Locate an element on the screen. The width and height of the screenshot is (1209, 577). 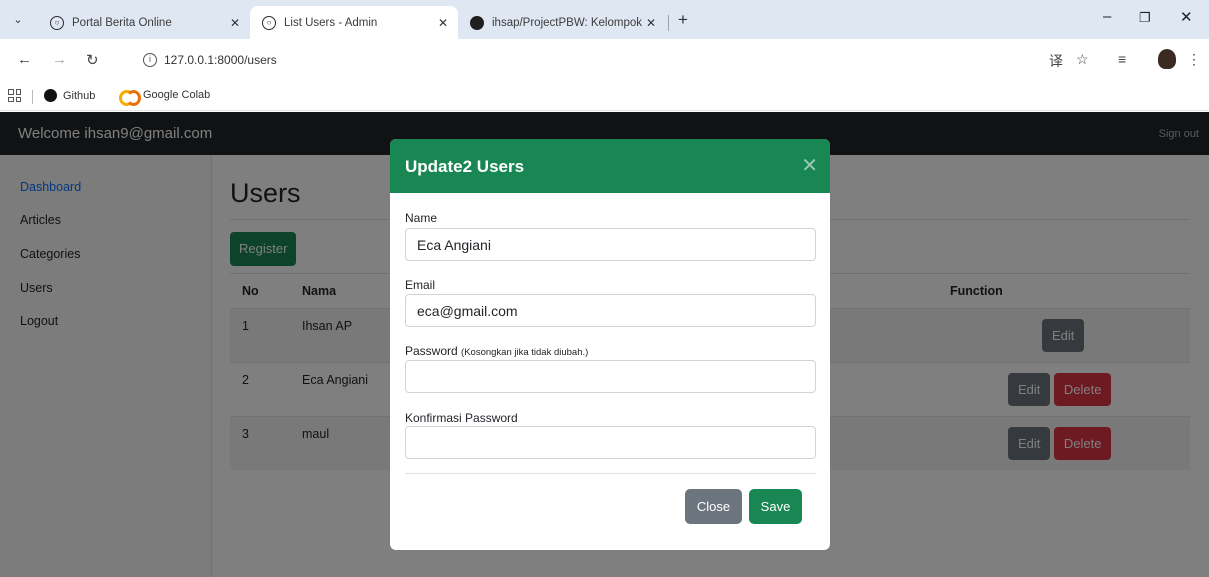
address-bar-row: ← → ↻ i 127.0.0.1:8000/users 译 ☆ ≡ ⋮ is located at coordinates (604, 61).